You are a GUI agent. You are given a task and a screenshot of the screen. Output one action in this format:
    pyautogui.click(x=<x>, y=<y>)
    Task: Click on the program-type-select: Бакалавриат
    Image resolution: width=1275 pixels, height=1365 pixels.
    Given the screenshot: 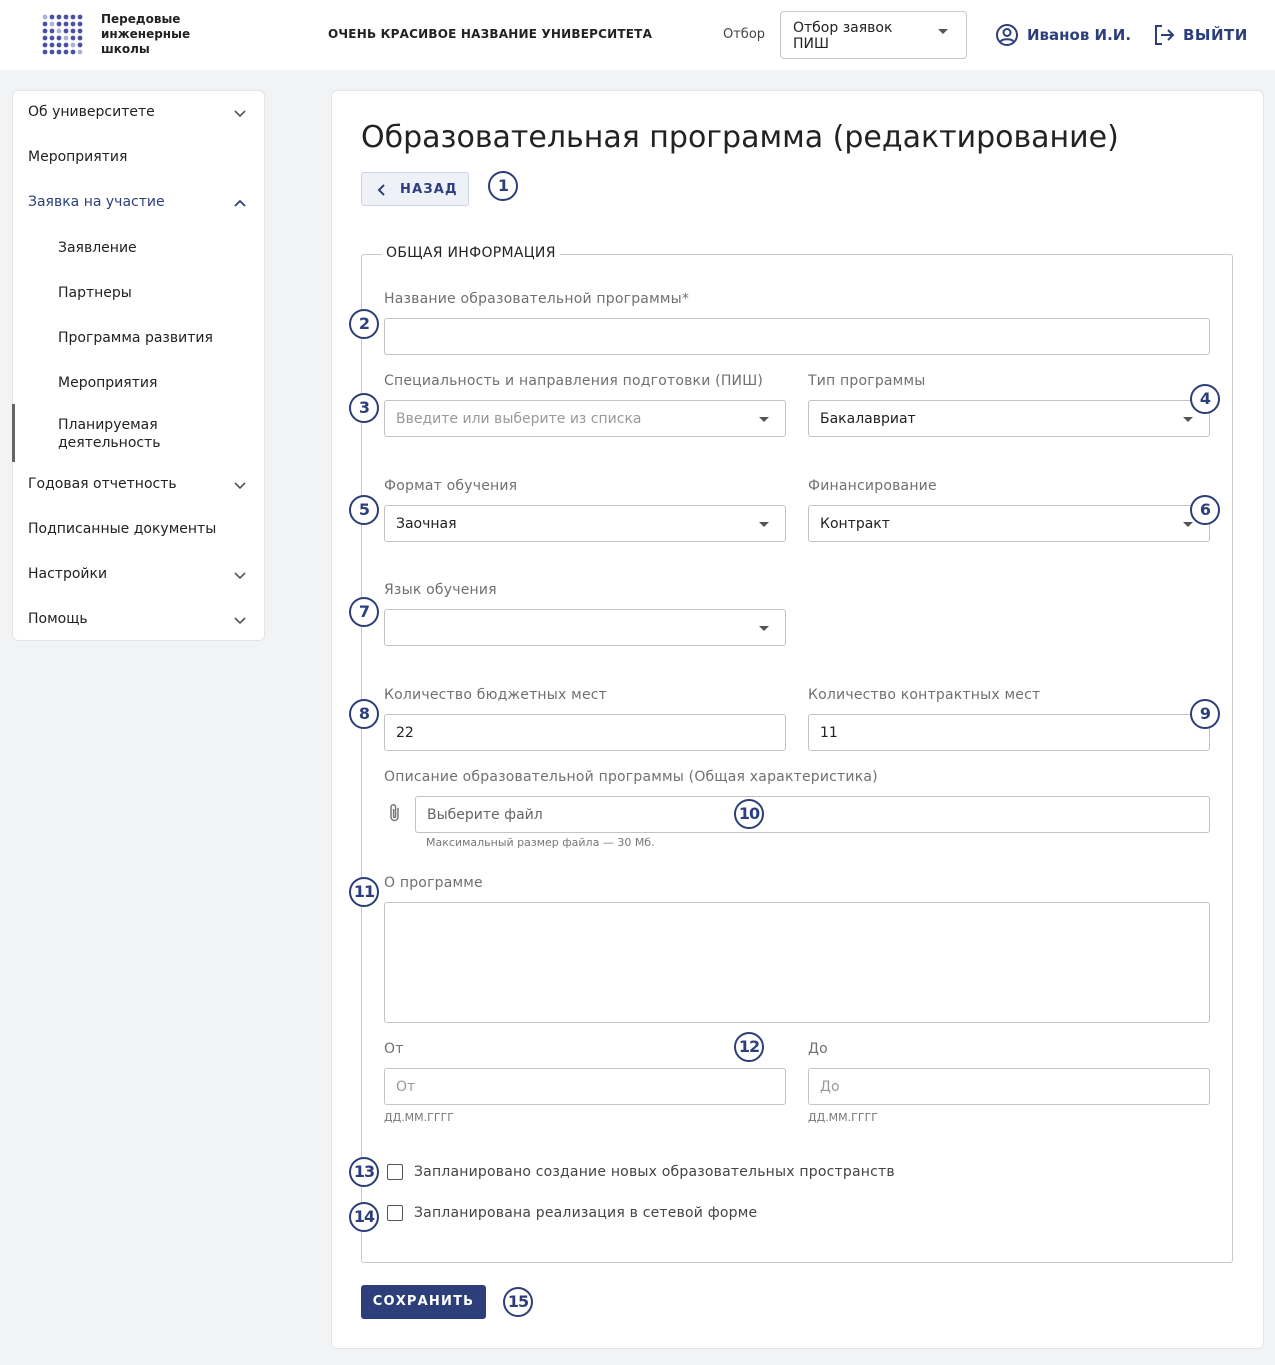 What is the action you would take?
    pyautogui.click(x=1009, y=418)
    